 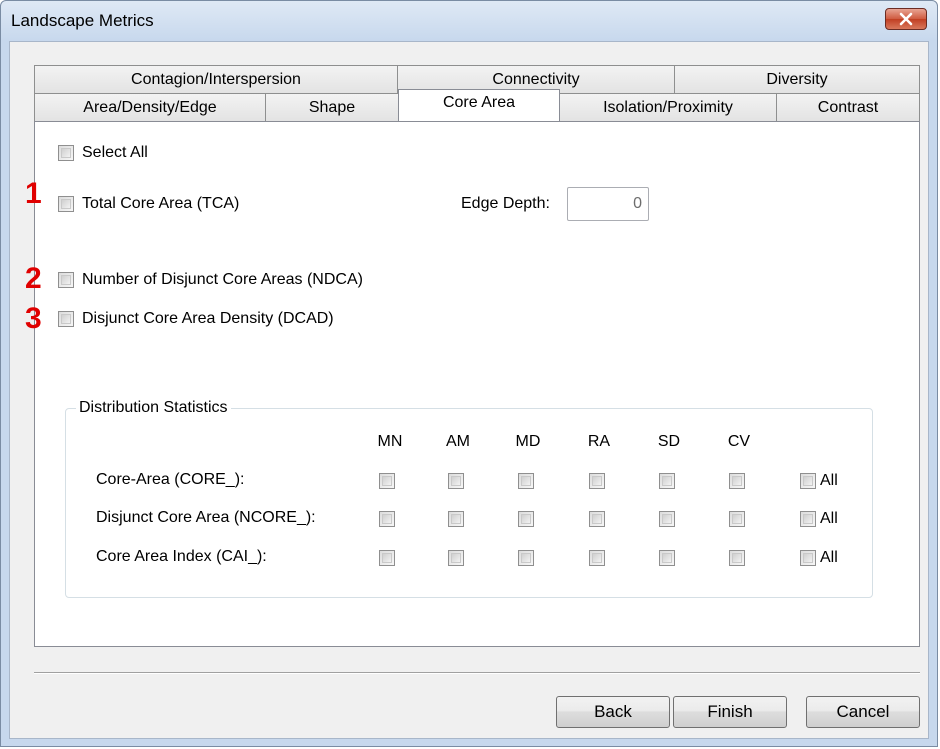 I want to click on tab-contrast: Contrast, so click(x=848, y=107).